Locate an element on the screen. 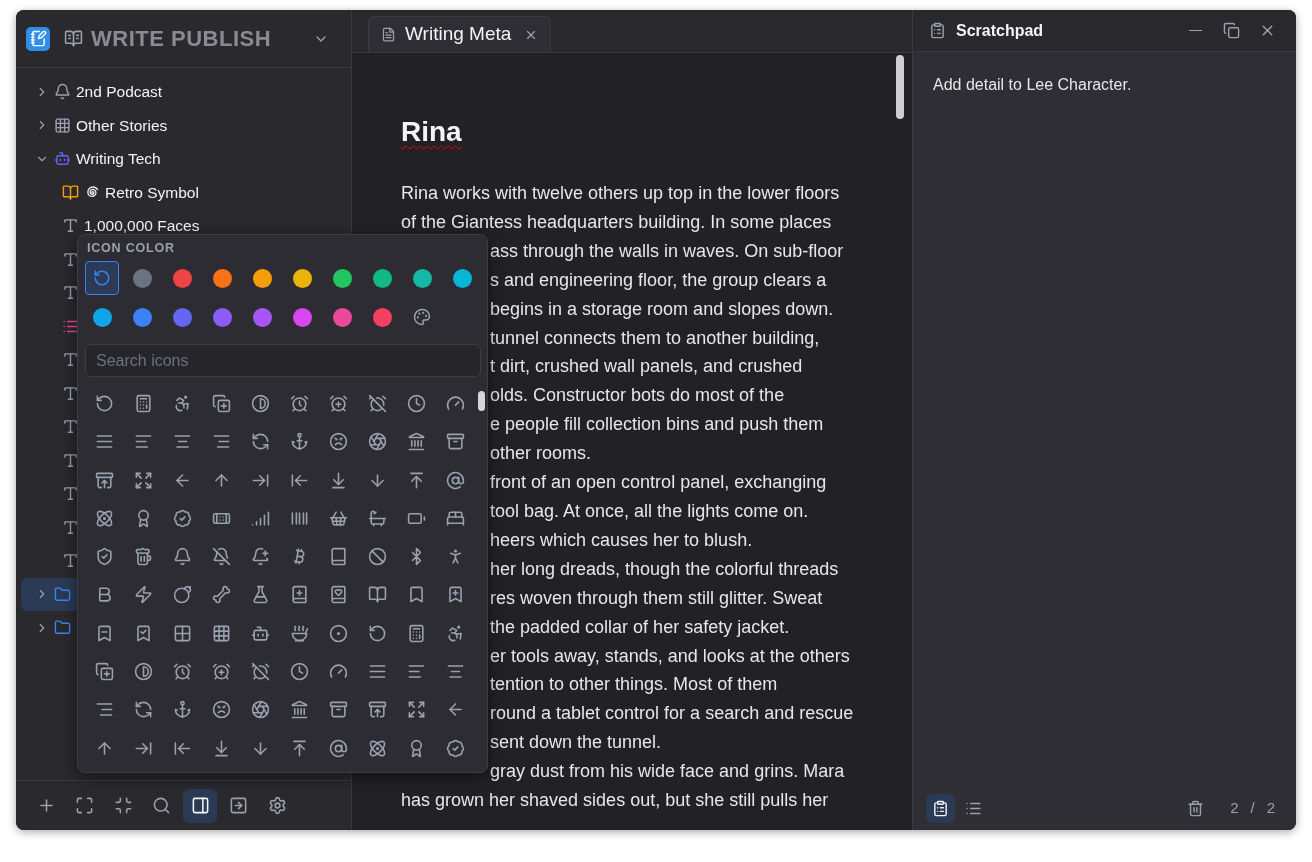  note-text: Add detail to Lee Character. is located at coordinates (1033, 85).